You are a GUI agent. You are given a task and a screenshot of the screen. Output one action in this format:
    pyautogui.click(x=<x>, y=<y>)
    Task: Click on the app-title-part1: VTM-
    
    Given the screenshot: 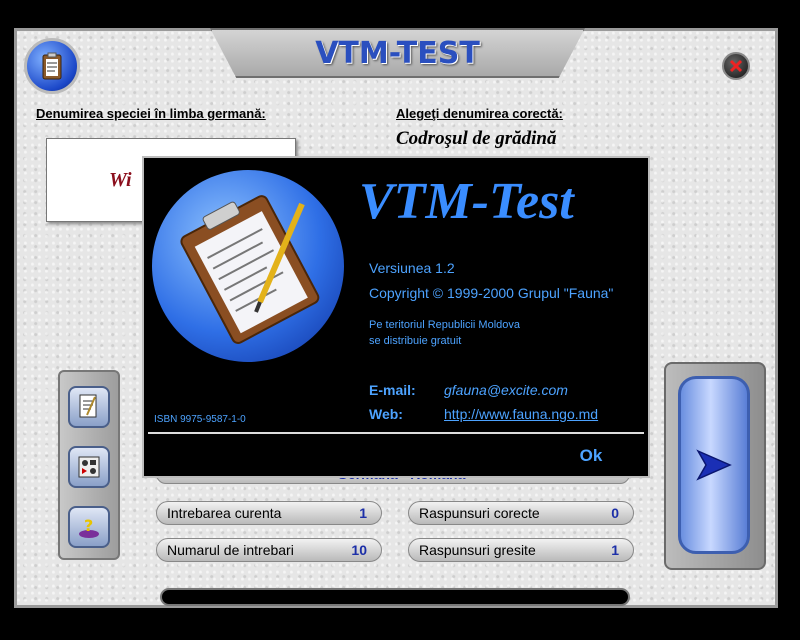 What is the action you would take?
    pyautogui.click(x=356, y=53)
    